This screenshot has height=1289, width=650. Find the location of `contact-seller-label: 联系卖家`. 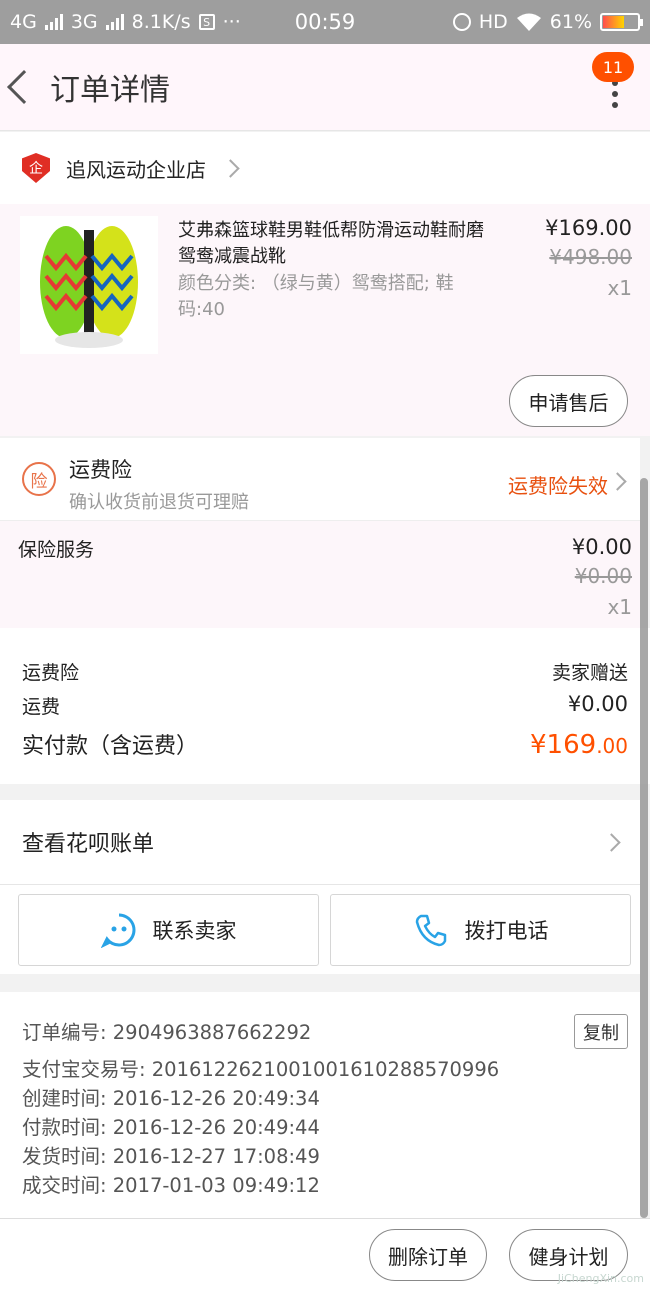

contact-seller-label: 联系卖家 is located at coordinates (194, 931).